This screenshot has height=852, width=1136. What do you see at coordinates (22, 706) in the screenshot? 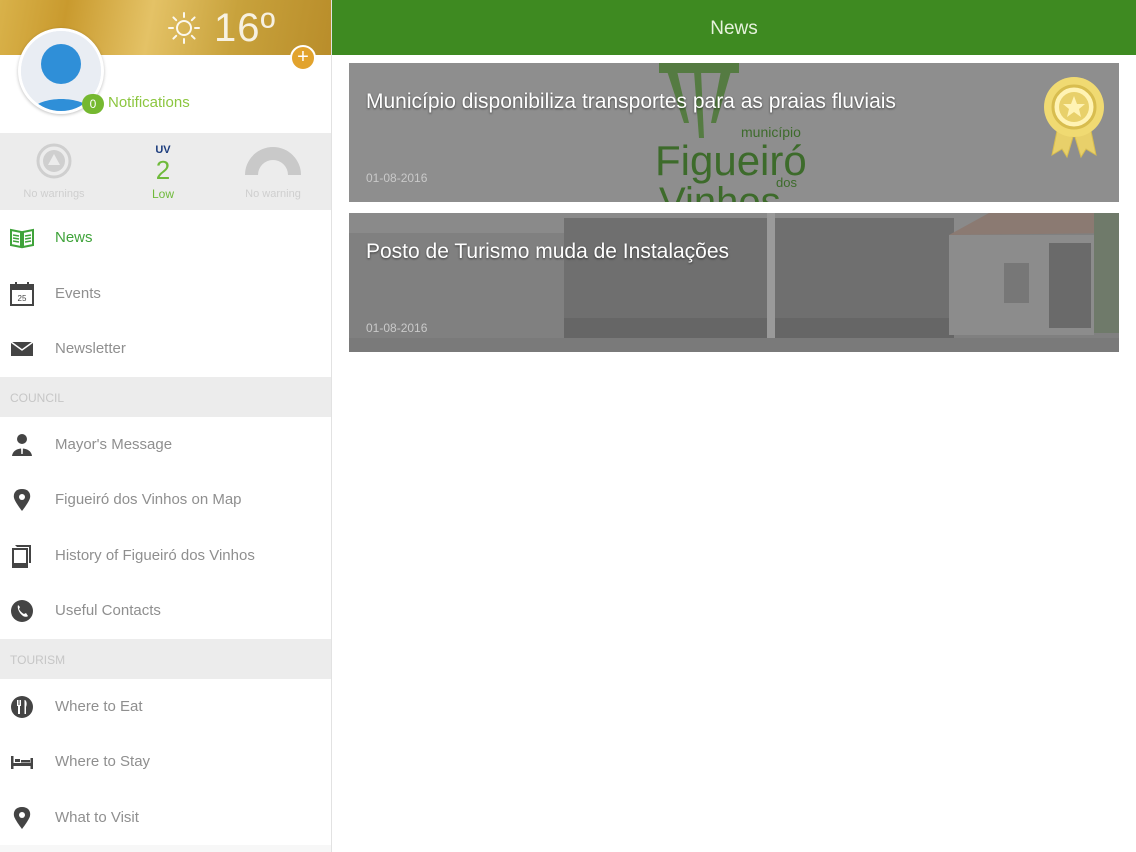
I see `cutlery-icon` at bounding box center [22, 706].